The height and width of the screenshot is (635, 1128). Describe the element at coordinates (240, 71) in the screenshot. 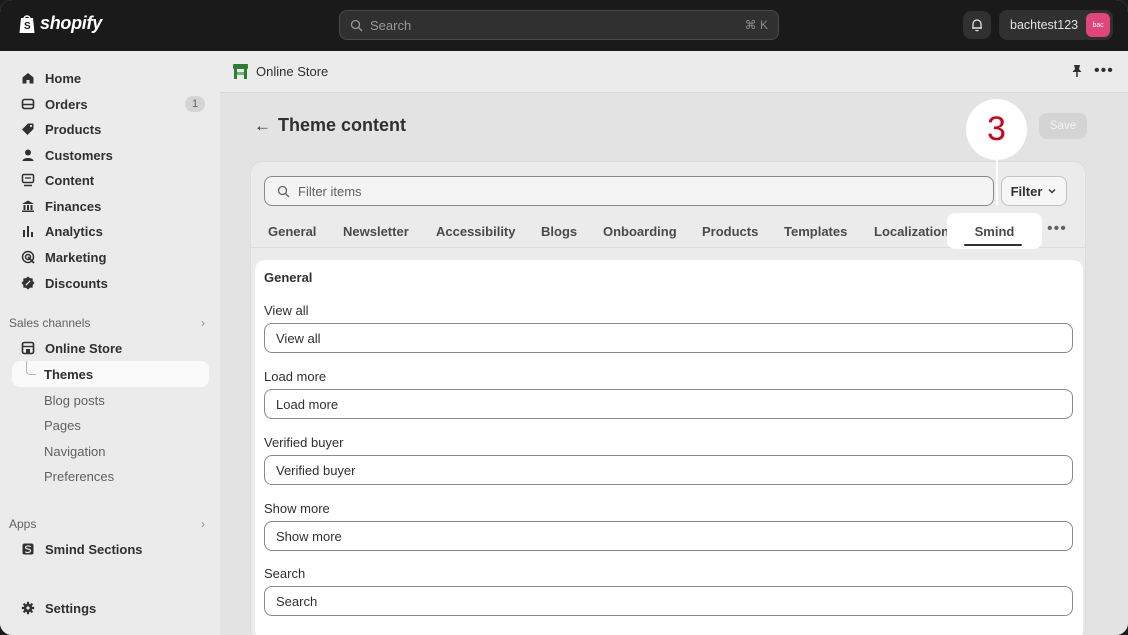

I see `online-store-icon` at that location.